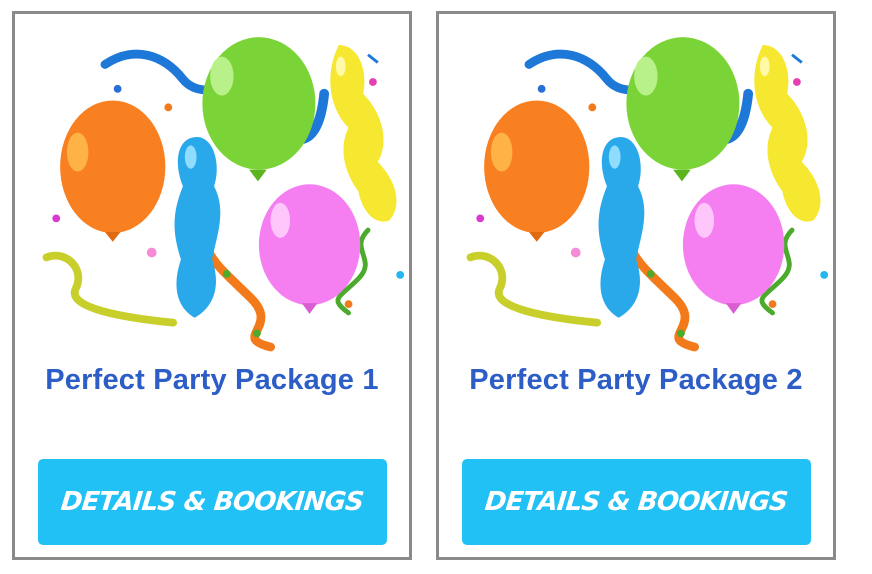 The image size is (872, 574). What do you see at coordinates (212, 380) in the screenshot?
I see `package-title: Perfect Party Package 1` at bounding box center [212, 380].